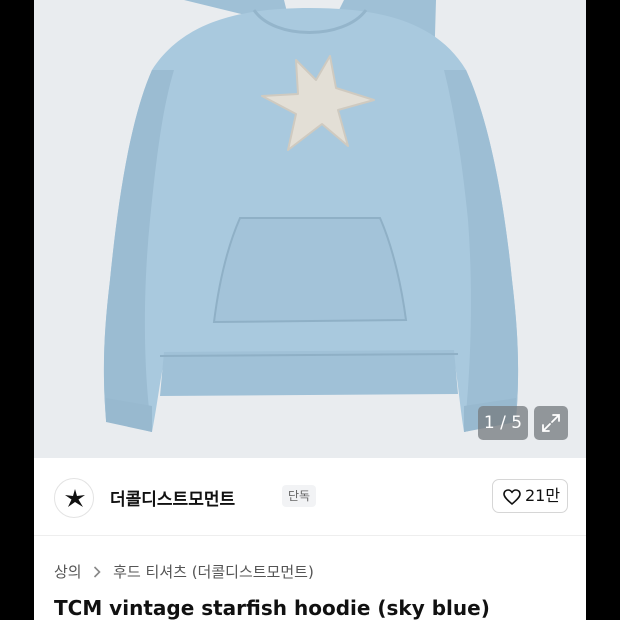  I want to click on seller-name: 더콜디스트모먼트, so click(172, 497).